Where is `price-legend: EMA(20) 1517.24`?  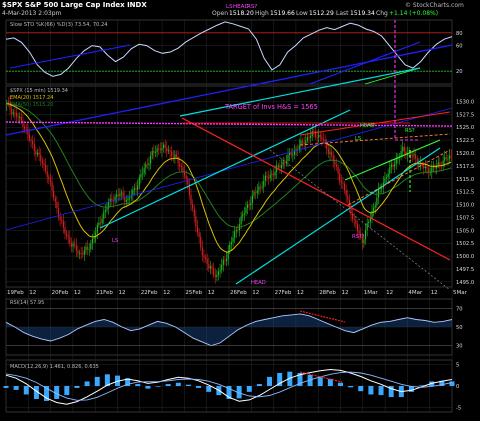 price-legend: EMA(20) 1517.24 is located at coordinates (31, 98).